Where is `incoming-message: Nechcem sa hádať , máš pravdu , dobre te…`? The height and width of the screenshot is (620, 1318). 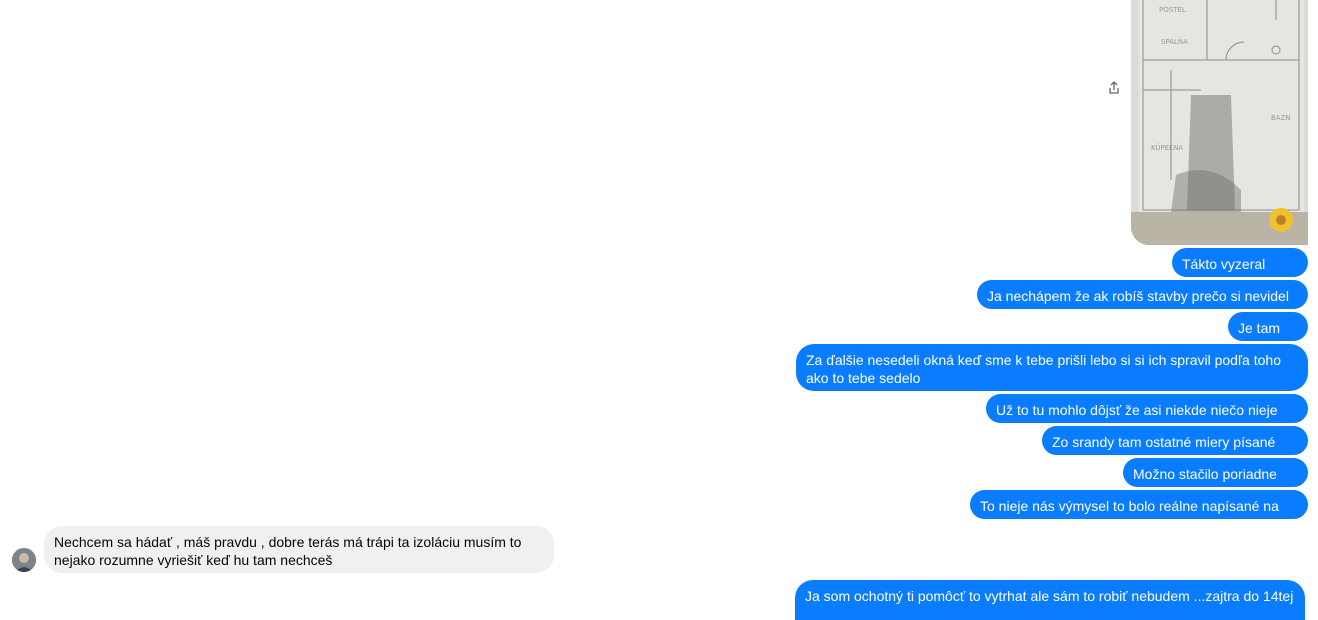
incoming-message: Nechcem sa hádať , máš pravdu , dobre te… is located at coordinates (299, 549).